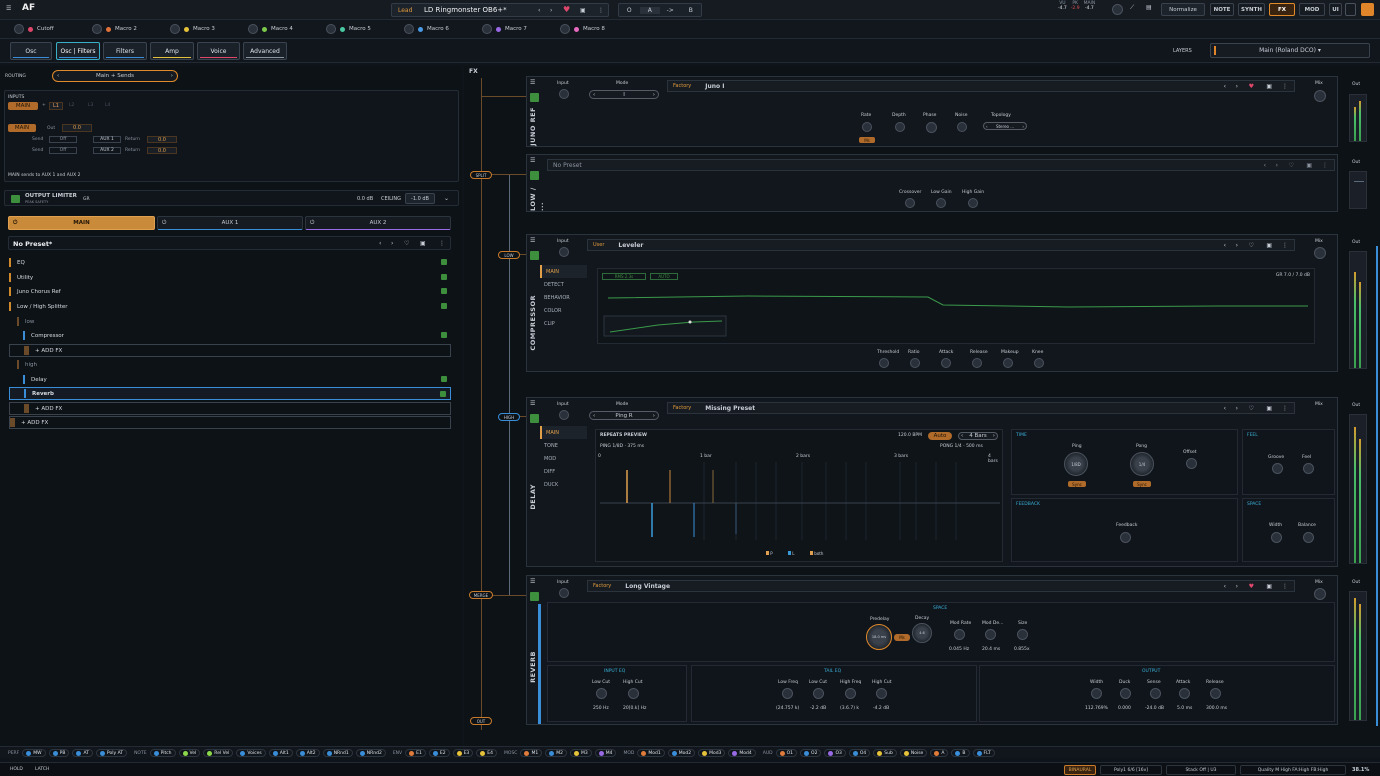  What do you see at coordinates (230, 262) in the screenshot?
I see `chain-item-eq: EQ` at bounding box center [230, 262].